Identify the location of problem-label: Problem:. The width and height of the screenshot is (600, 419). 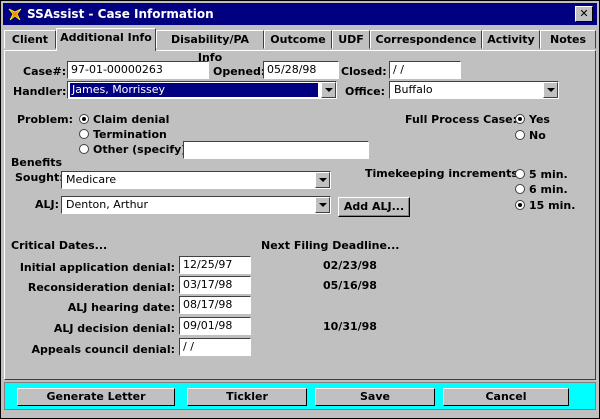
(45, 119).